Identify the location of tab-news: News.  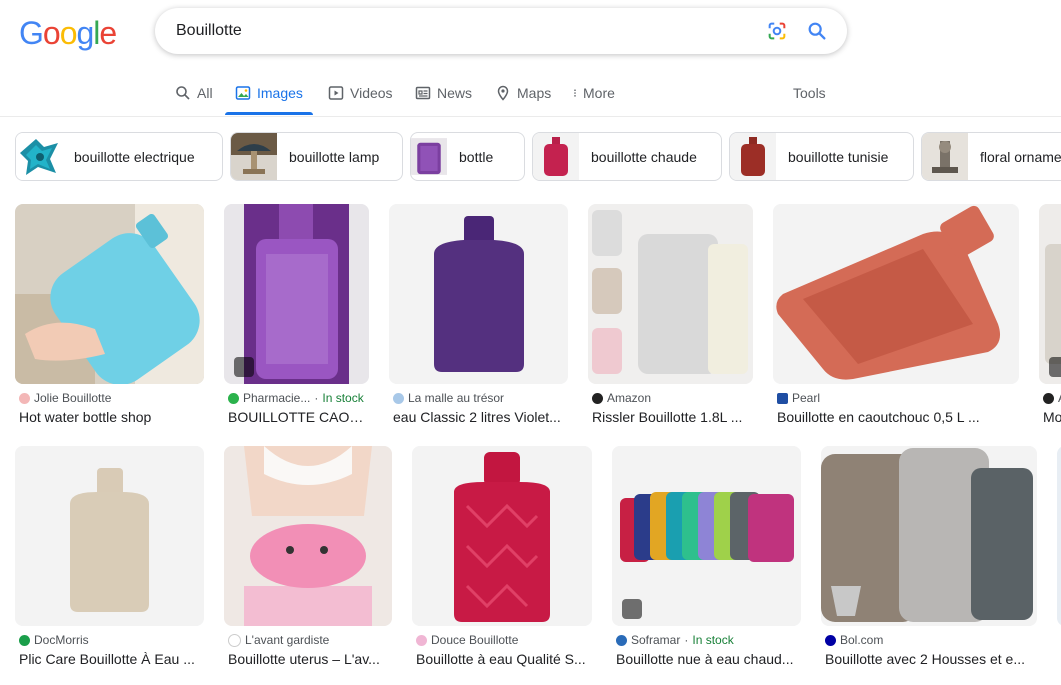
(443, 93).